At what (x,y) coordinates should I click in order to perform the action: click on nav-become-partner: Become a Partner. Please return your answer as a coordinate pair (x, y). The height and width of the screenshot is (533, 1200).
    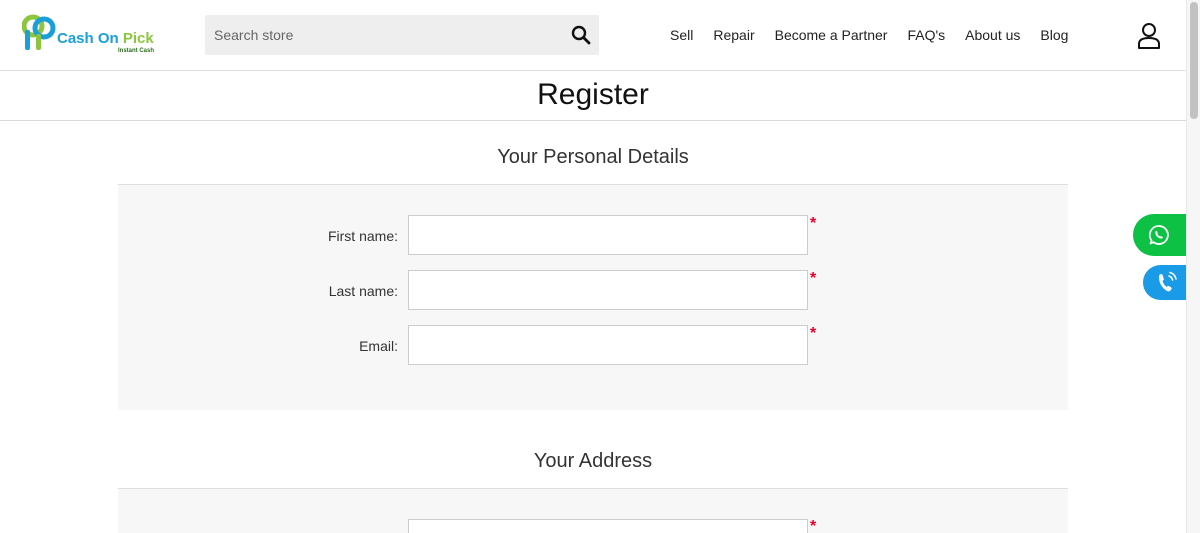
    Looking at the image, I should click on (831, 35).